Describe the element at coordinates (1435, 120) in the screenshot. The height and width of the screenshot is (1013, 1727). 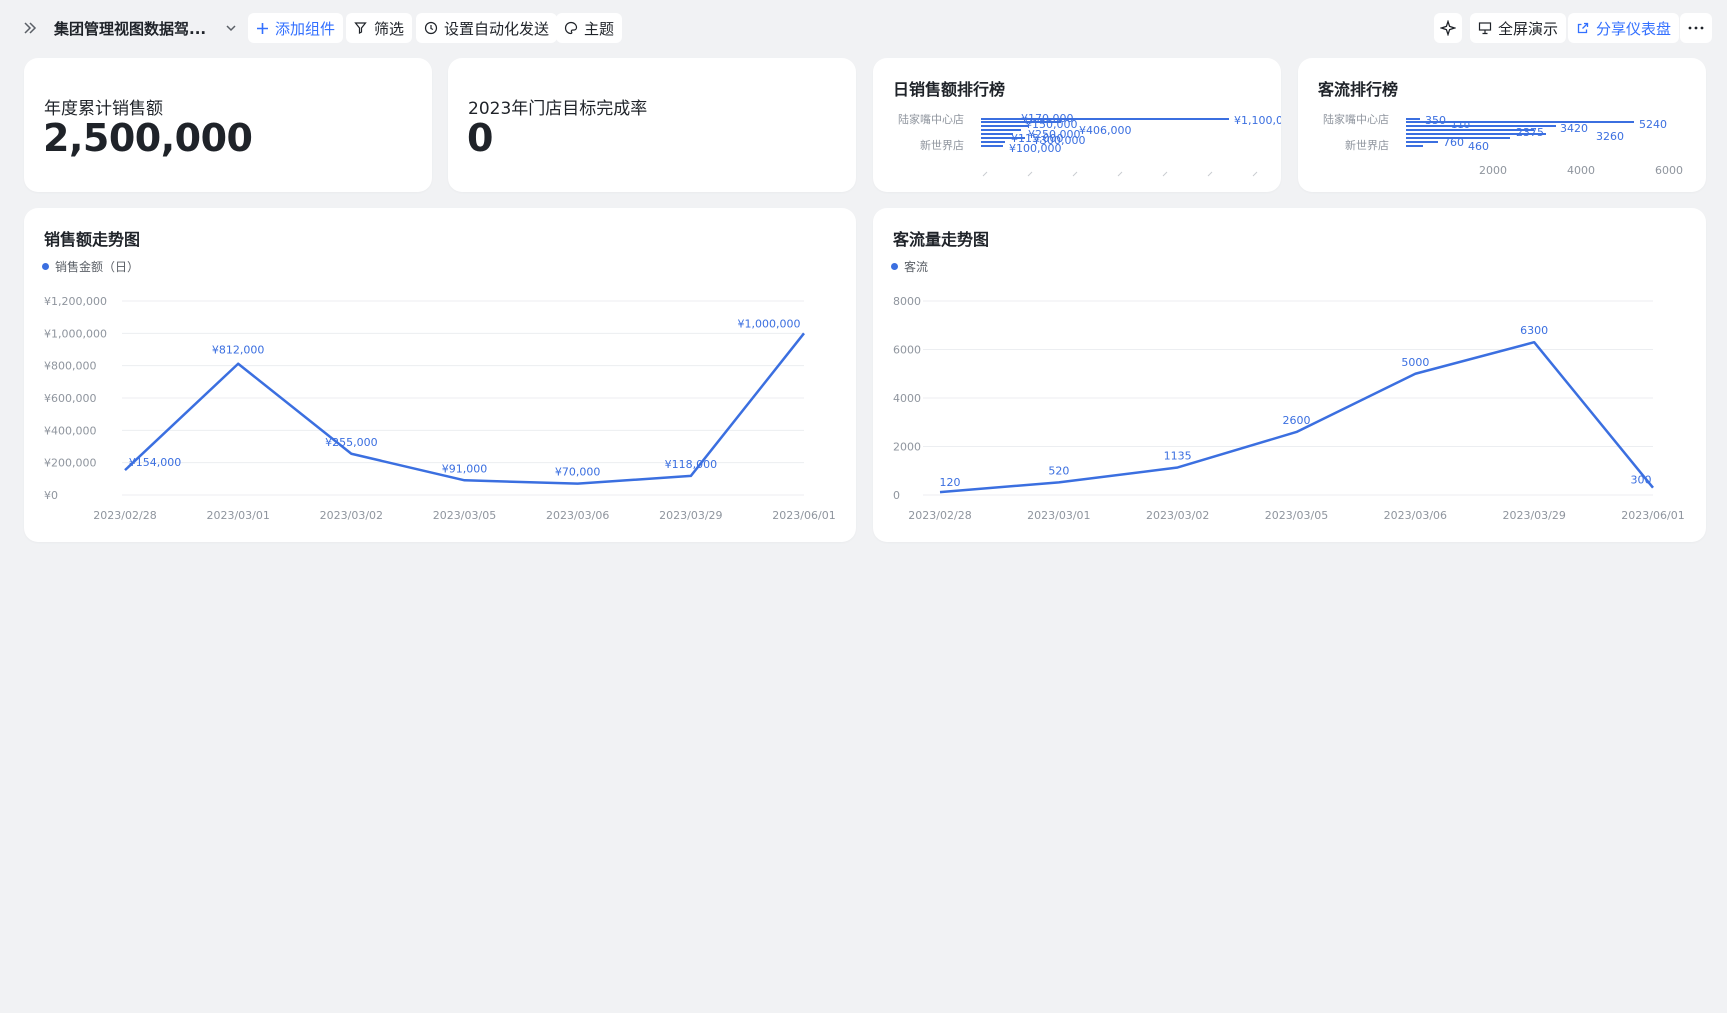
I see `bar-value-label: 350` at that location.